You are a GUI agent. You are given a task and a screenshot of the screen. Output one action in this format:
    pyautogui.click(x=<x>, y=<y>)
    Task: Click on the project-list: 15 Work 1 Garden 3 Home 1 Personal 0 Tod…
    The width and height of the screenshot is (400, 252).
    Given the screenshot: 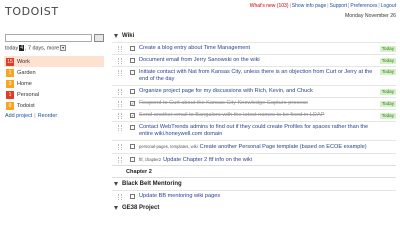 What is the action you would take?
    pyautogui.click(x=54, y=83)
    